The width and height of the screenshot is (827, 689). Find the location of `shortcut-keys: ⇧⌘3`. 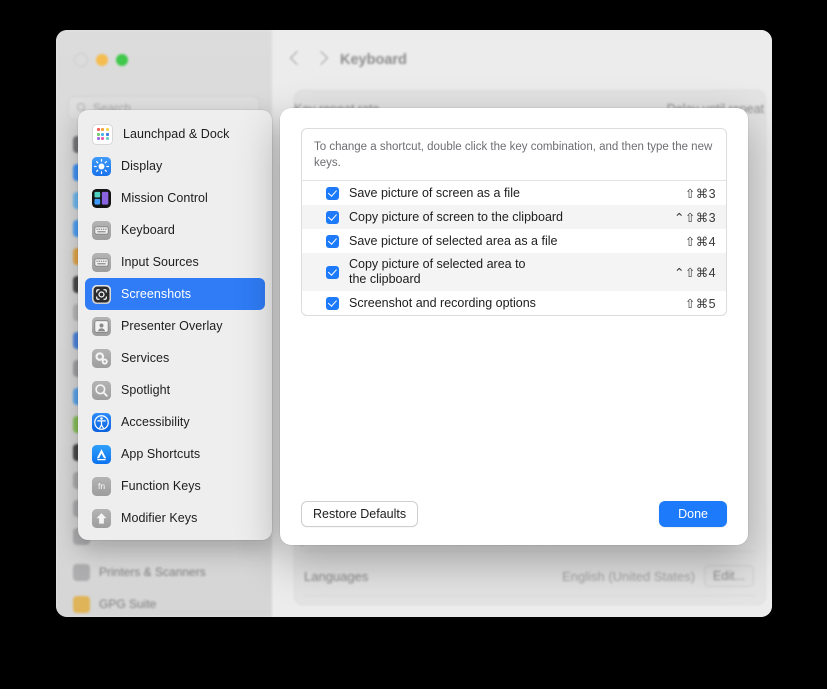

shortcut-keys: ⇧⌘3 is located at coordinates (694, 193).